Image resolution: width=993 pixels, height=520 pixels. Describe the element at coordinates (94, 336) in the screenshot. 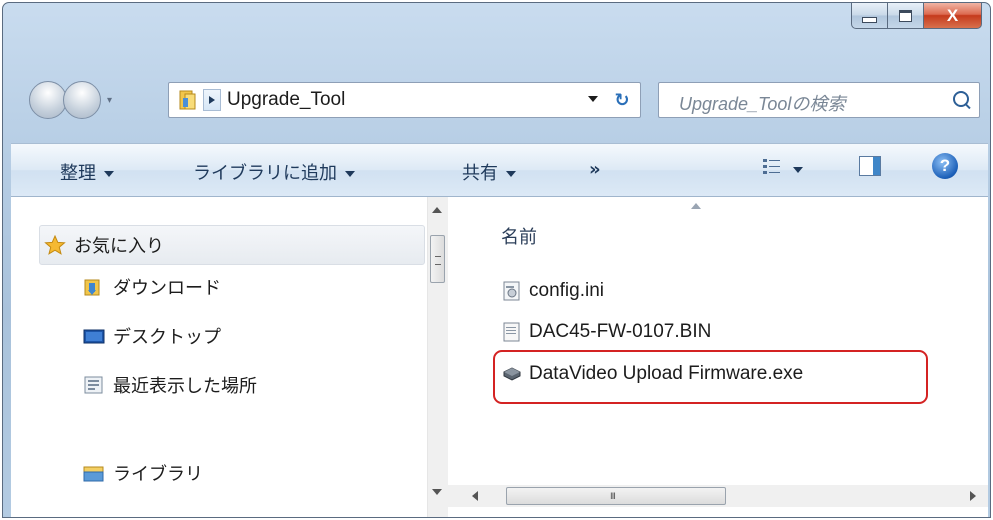

I see `desktop-icon` at that location.